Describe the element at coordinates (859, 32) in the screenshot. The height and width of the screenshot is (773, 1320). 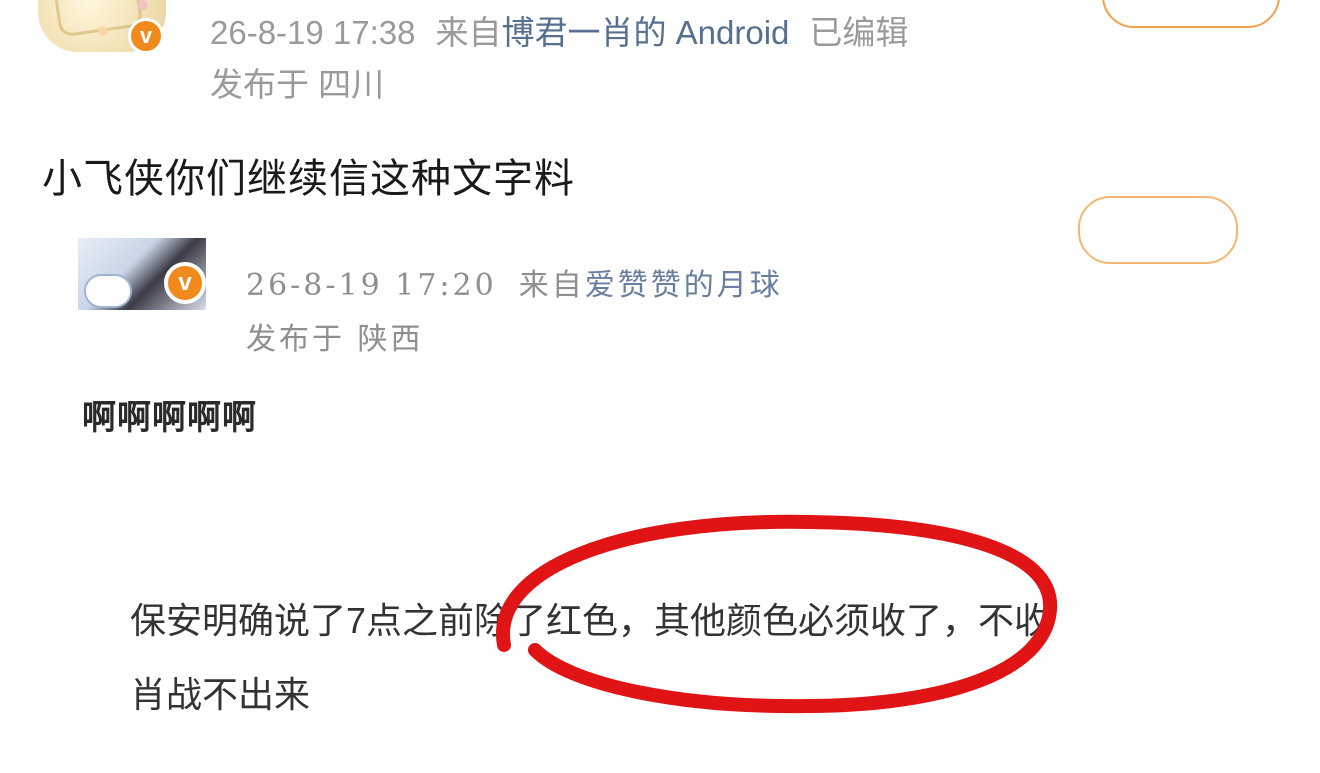
I see `top-post-edited-label: 已编辑` at that location.